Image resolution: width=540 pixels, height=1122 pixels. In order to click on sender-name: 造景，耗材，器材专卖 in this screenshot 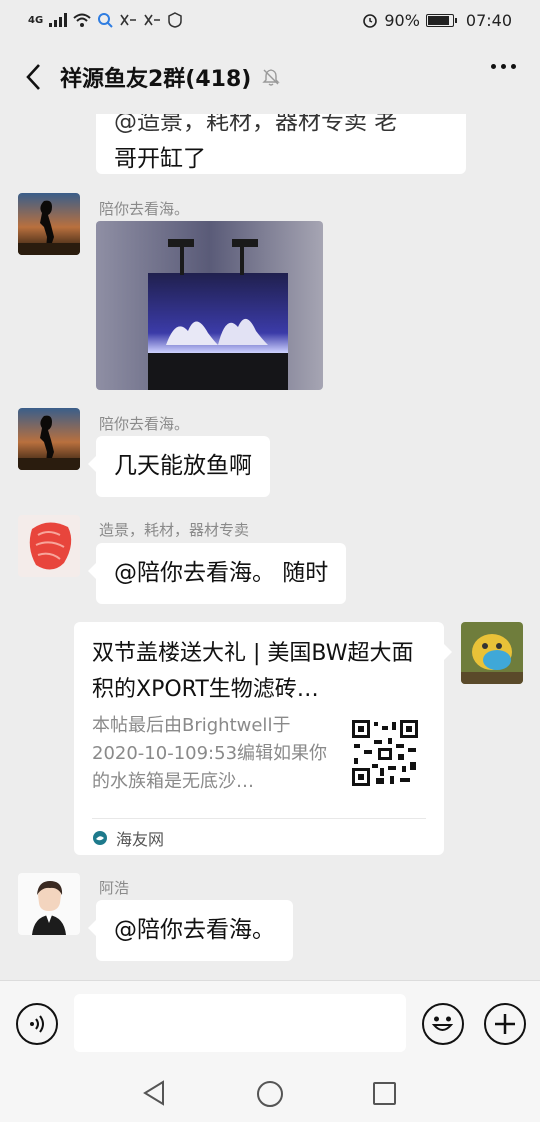, I will do `click(174, 530)`.